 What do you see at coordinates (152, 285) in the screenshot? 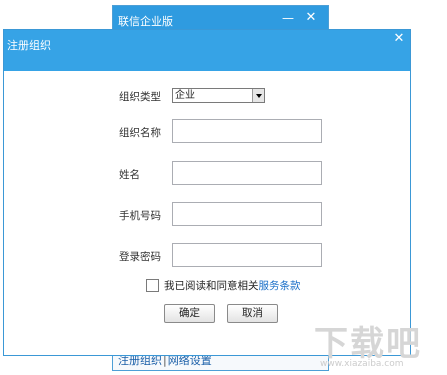
I see `agree-checkbox` at bounding box center [152, 285].